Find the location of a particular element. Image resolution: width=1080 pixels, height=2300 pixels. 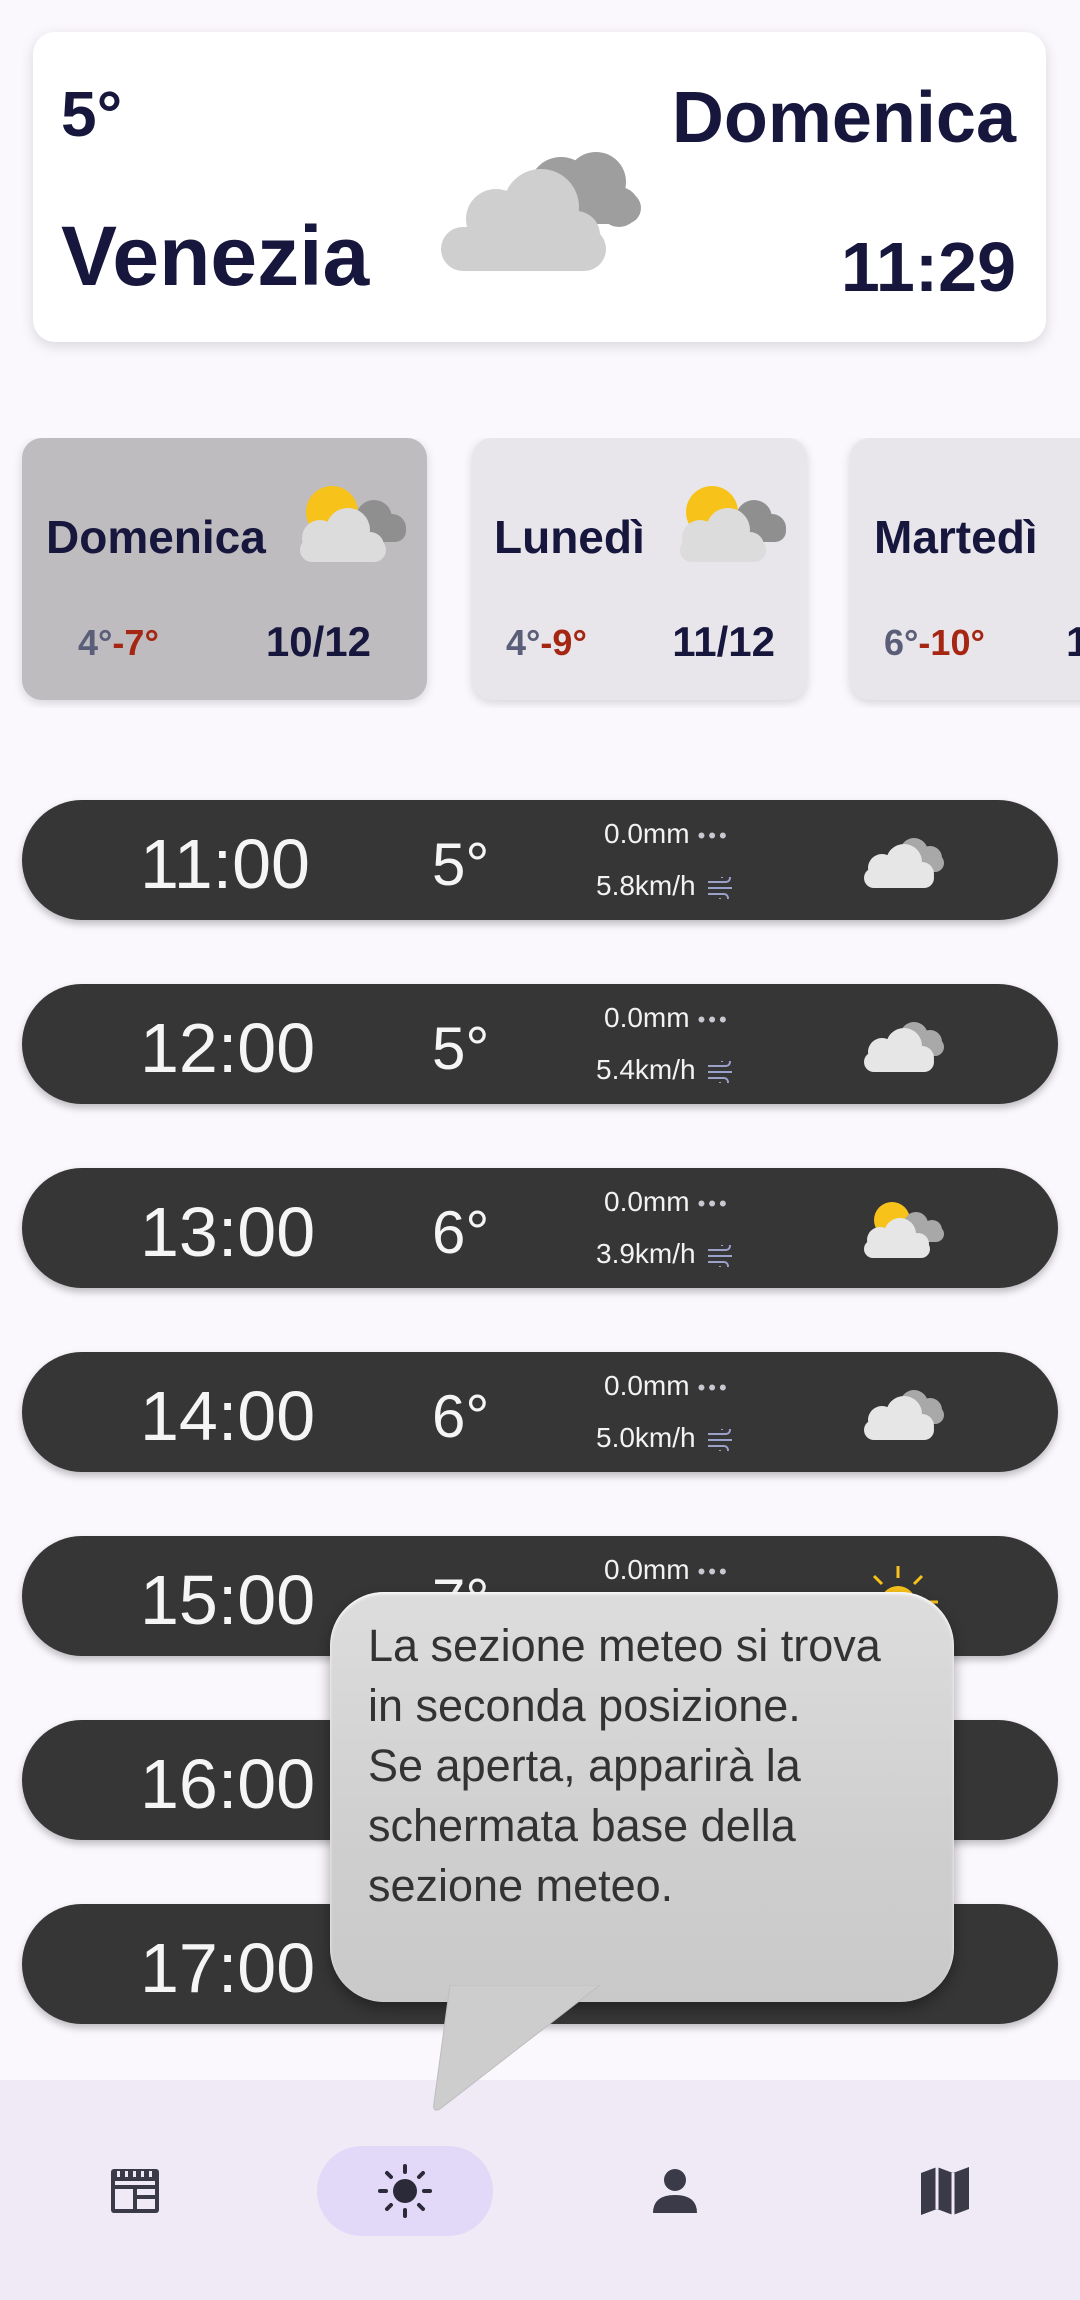

hourly-row: 12:00 5° 0.0mm ••• 5.4km/h is located at coordinates (540, 1044).